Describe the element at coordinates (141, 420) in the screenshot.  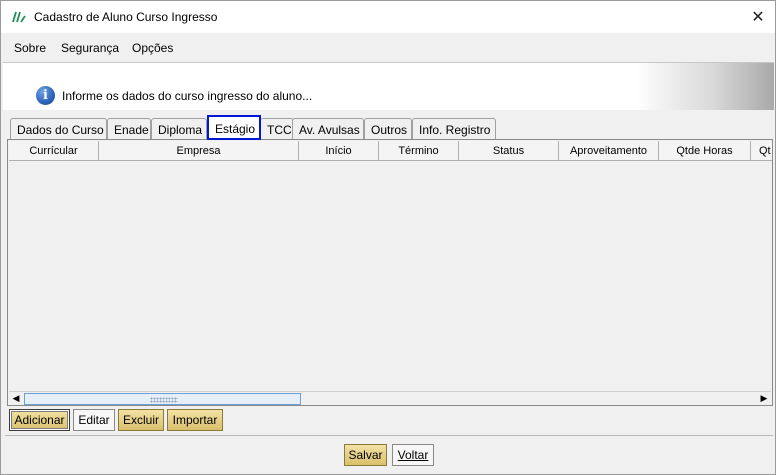
I see `delete-button: Excluir` at that location.